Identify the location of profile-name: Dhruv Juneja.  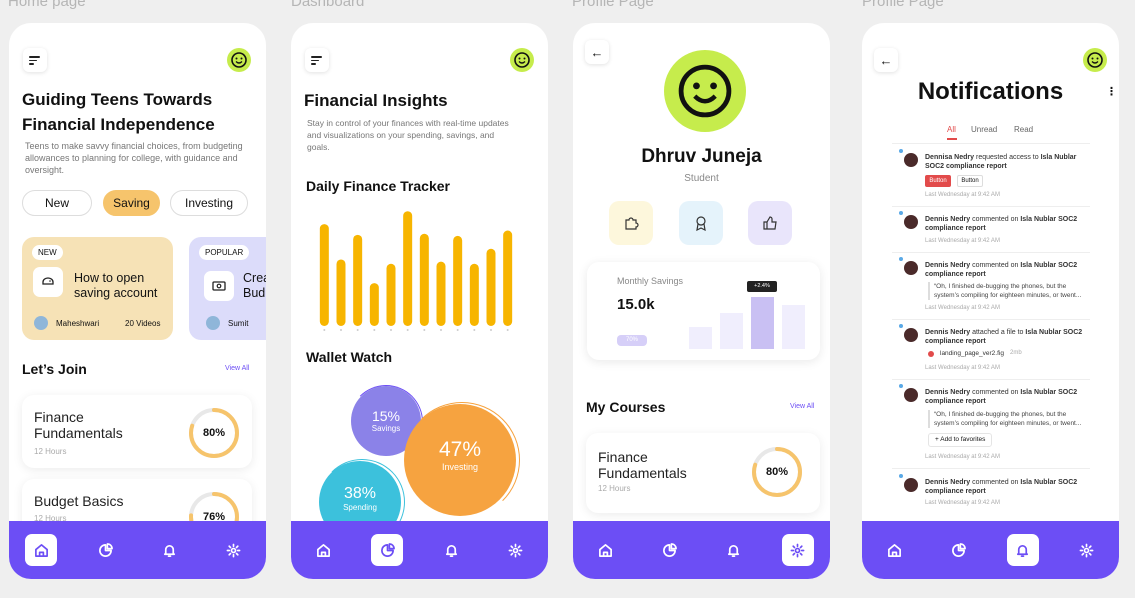
(701, 156).